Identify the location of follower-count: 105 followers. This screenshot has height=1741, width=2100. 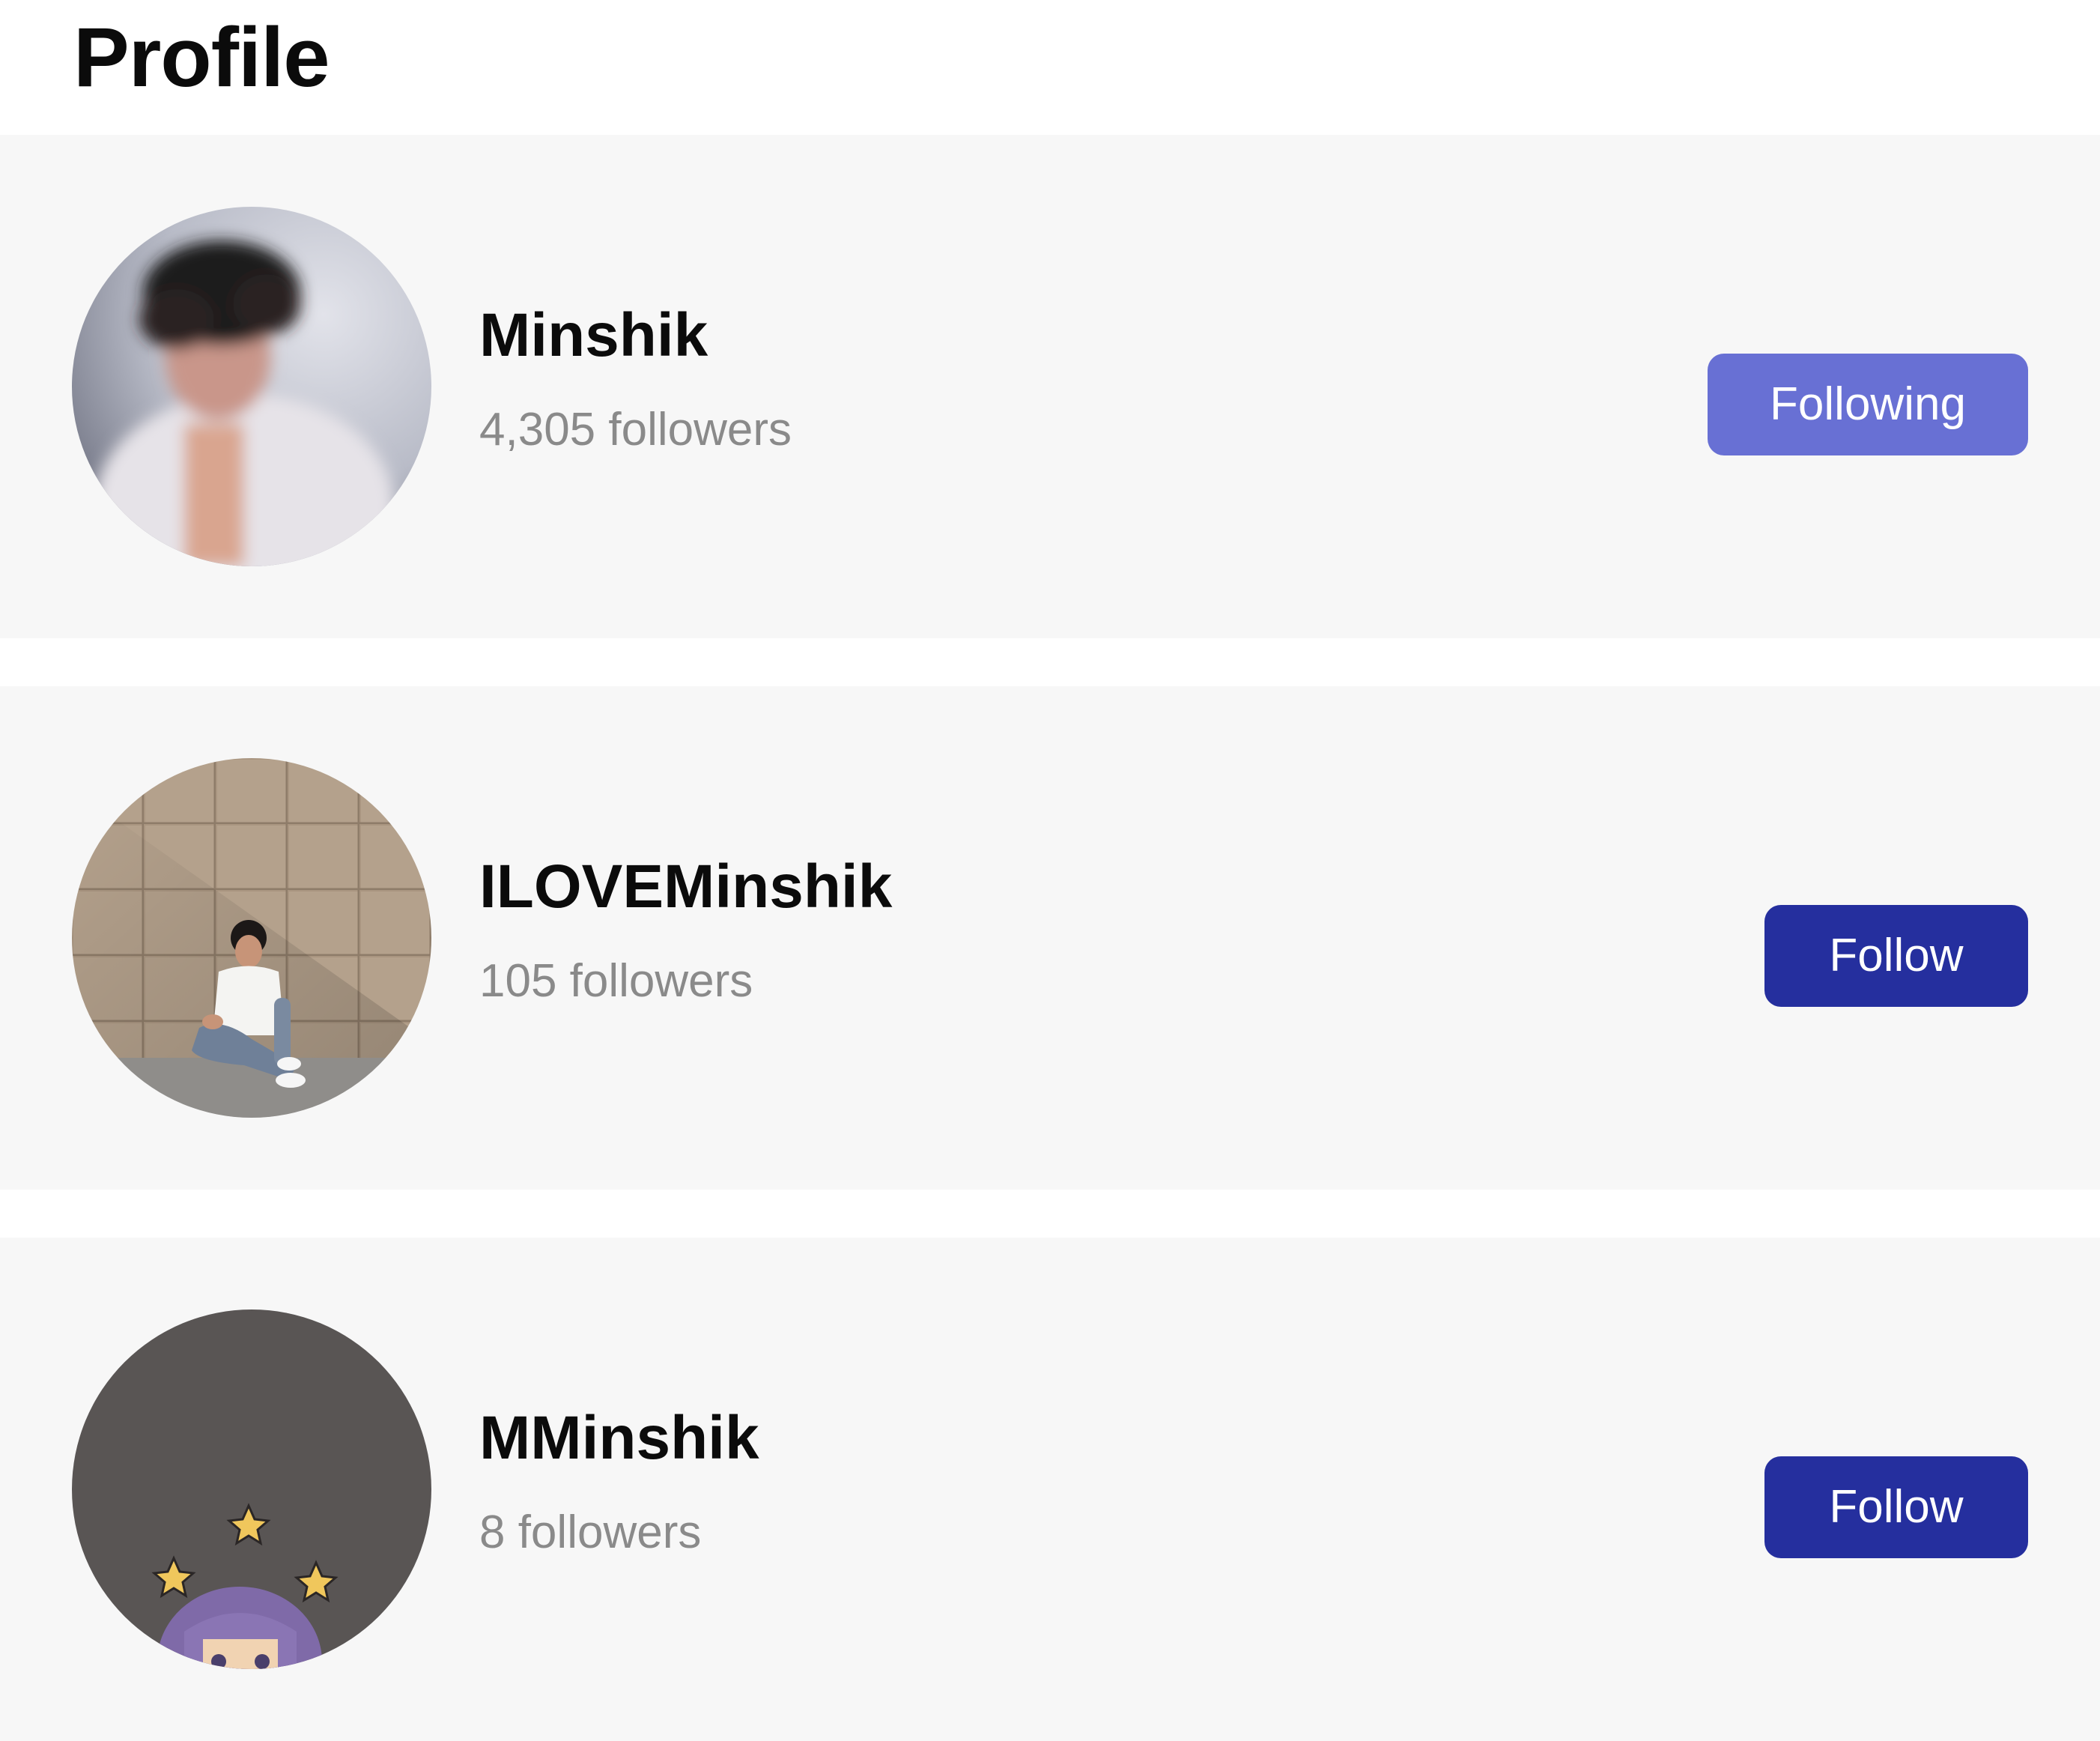
(616, 981).